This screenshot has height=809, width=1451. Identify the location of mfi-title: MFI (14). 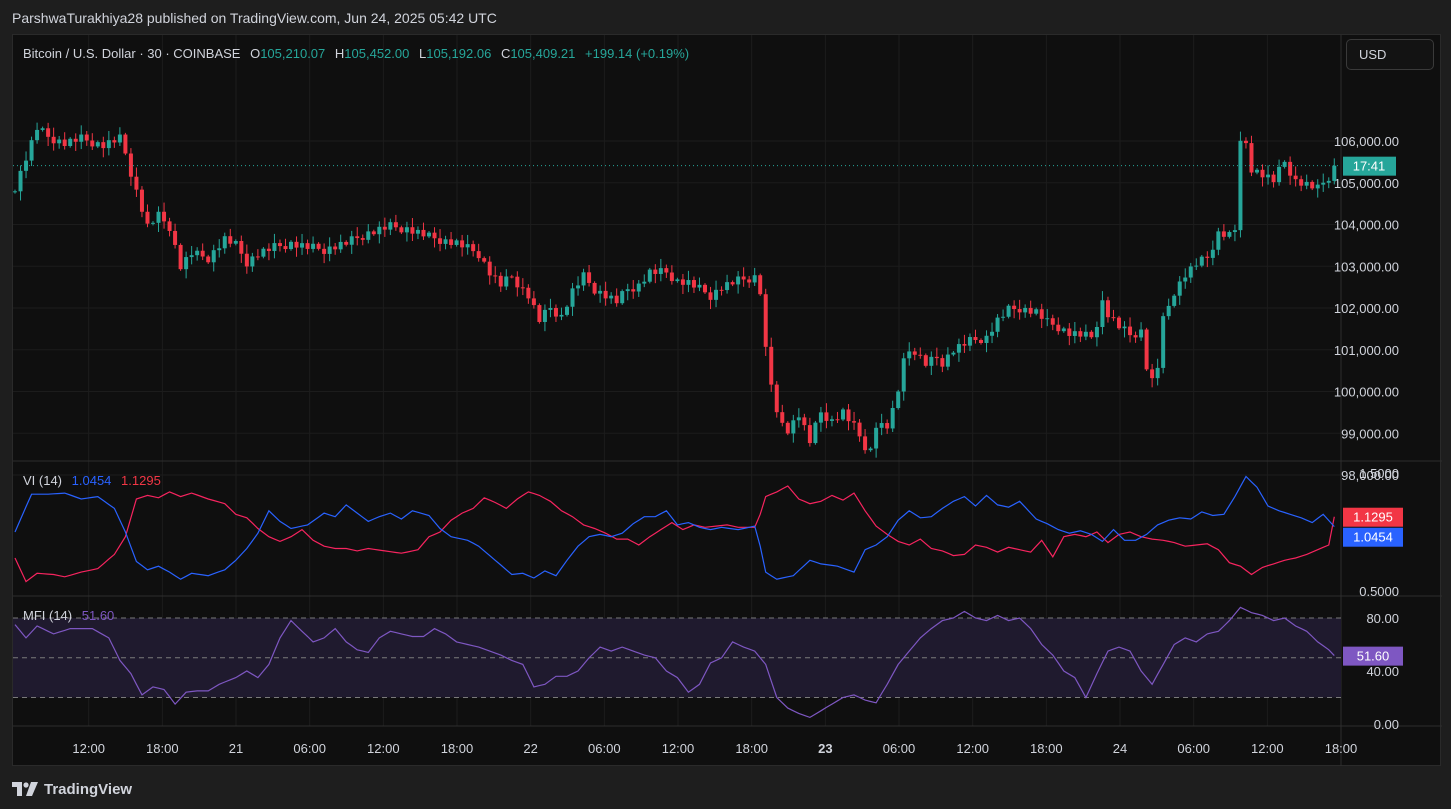
(48, 615).